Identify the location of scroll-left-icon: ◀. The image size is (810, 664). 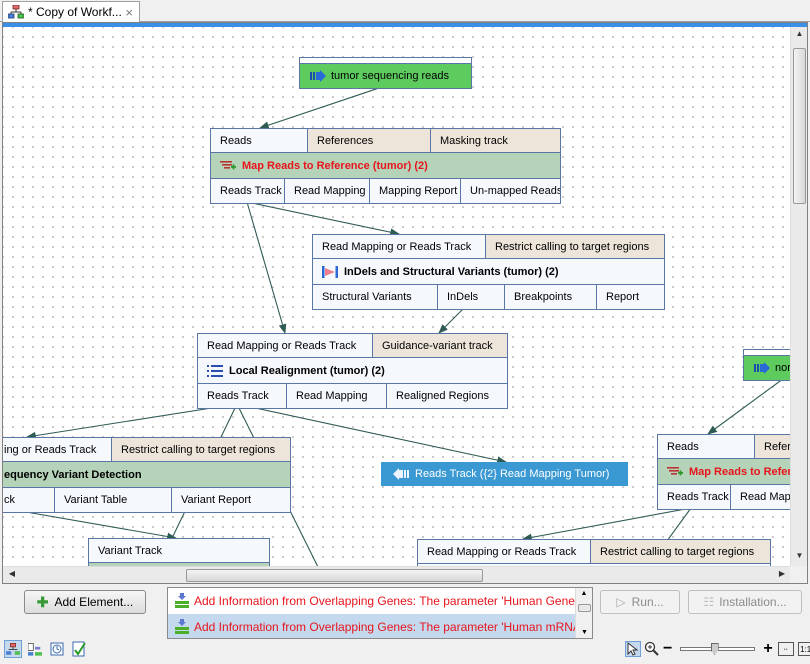
(12, 573).